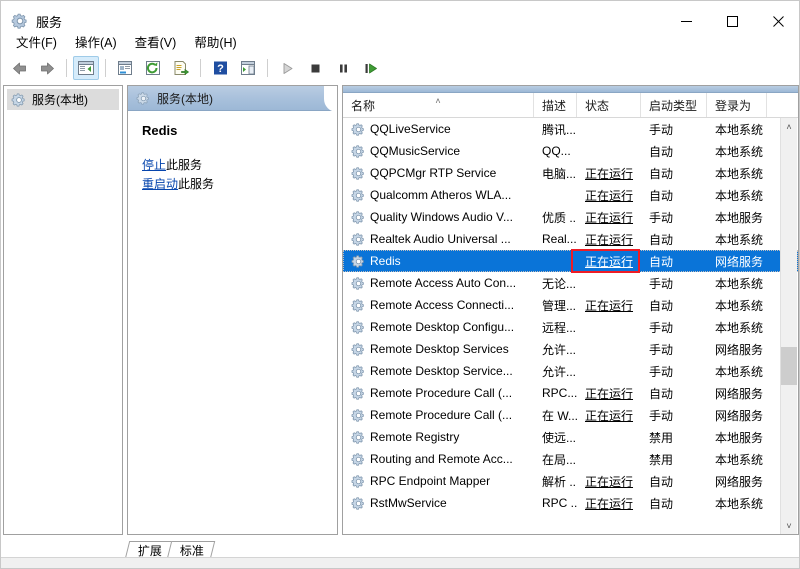  Describe the element at coordinates (160, 130) in the screenshot. I see `selected-service-name: Redis` at that location.